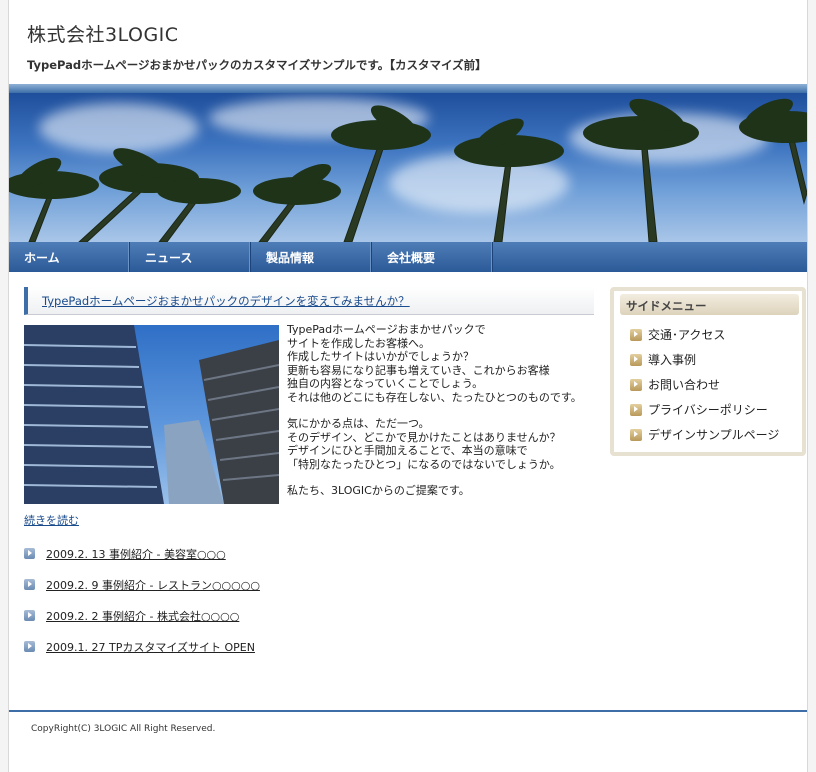 The height and width of the screenshot is (772, 816). What do you see at coordinates (226, 301) in the screenshot?
I see `post-title-link: TypePadホームページおまかせパックのデザインを変えてみませんか？` at bounding box center [226, 301].